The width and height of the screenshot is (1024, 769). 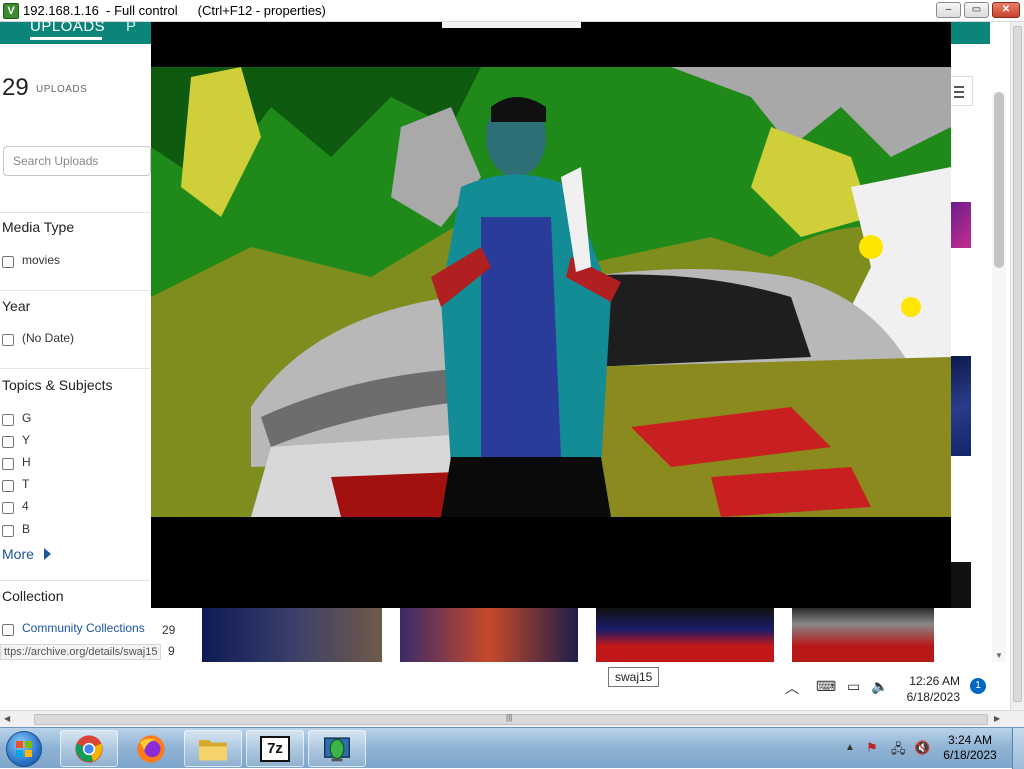 I want to click on 7zip-icon: 7z, so click(x=275, y=748).